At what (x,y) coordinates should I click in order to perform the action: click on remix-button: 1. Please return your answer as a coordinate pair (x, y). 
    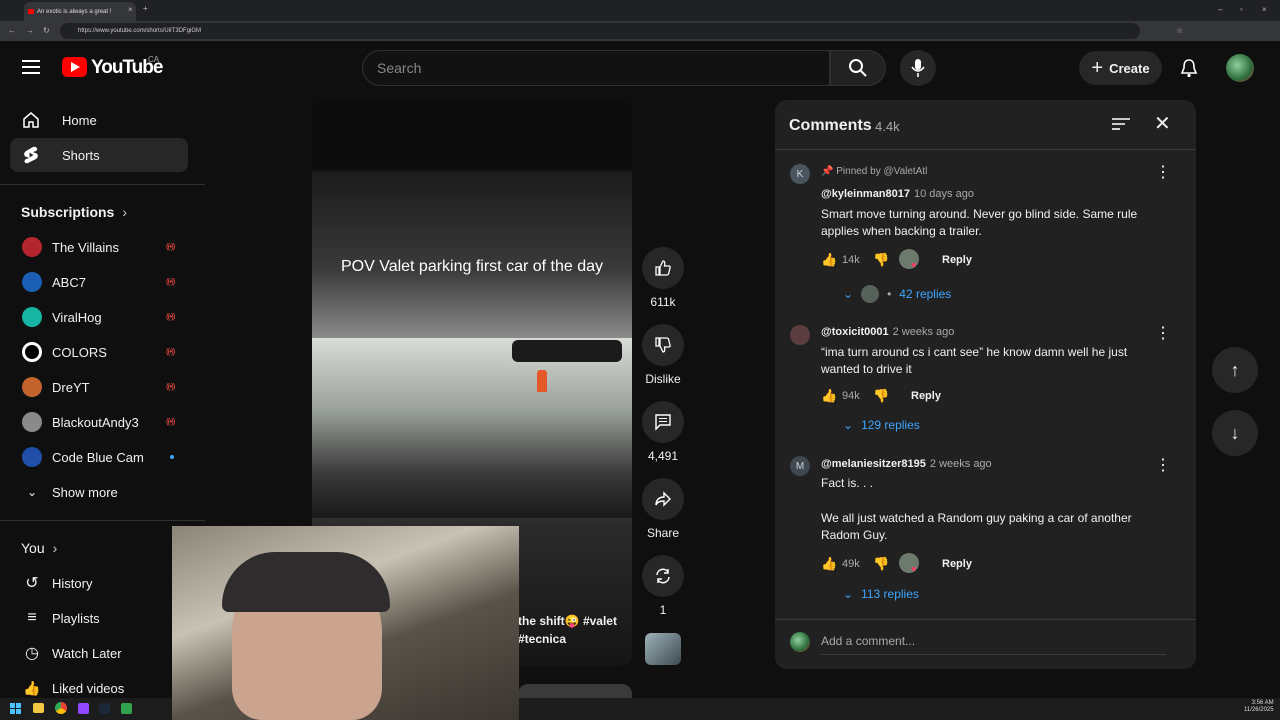
    Looking at the image, I should click on (663, 586).